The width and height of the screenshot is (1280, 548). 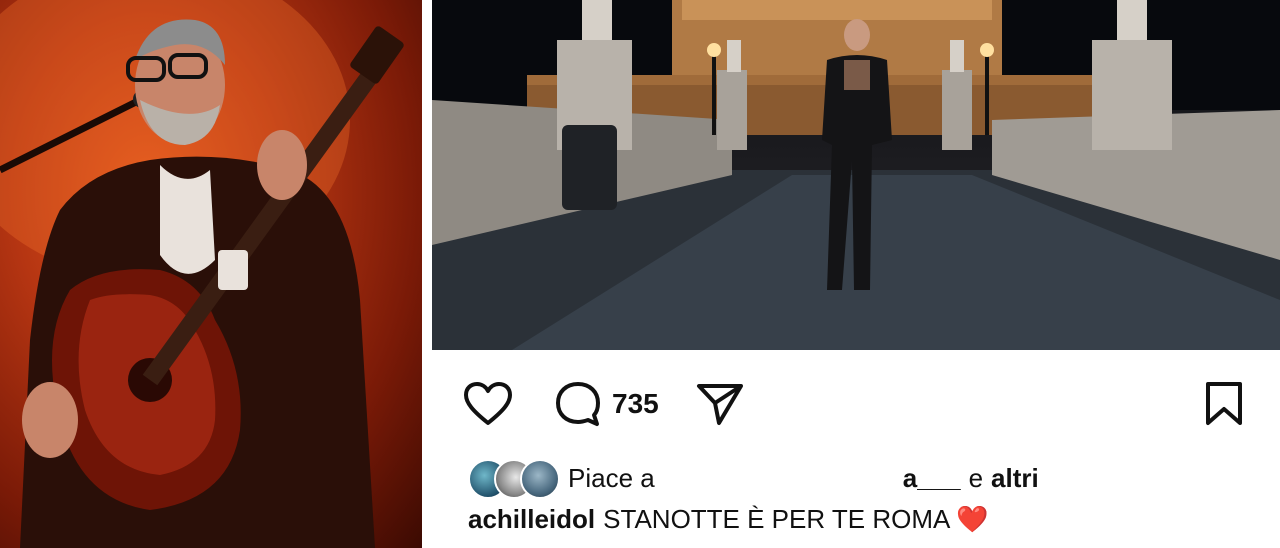 What do you see at coordinates (635, 404) in the screenshot?
I see `comment-count: 735` at bounding box center [635, 404].